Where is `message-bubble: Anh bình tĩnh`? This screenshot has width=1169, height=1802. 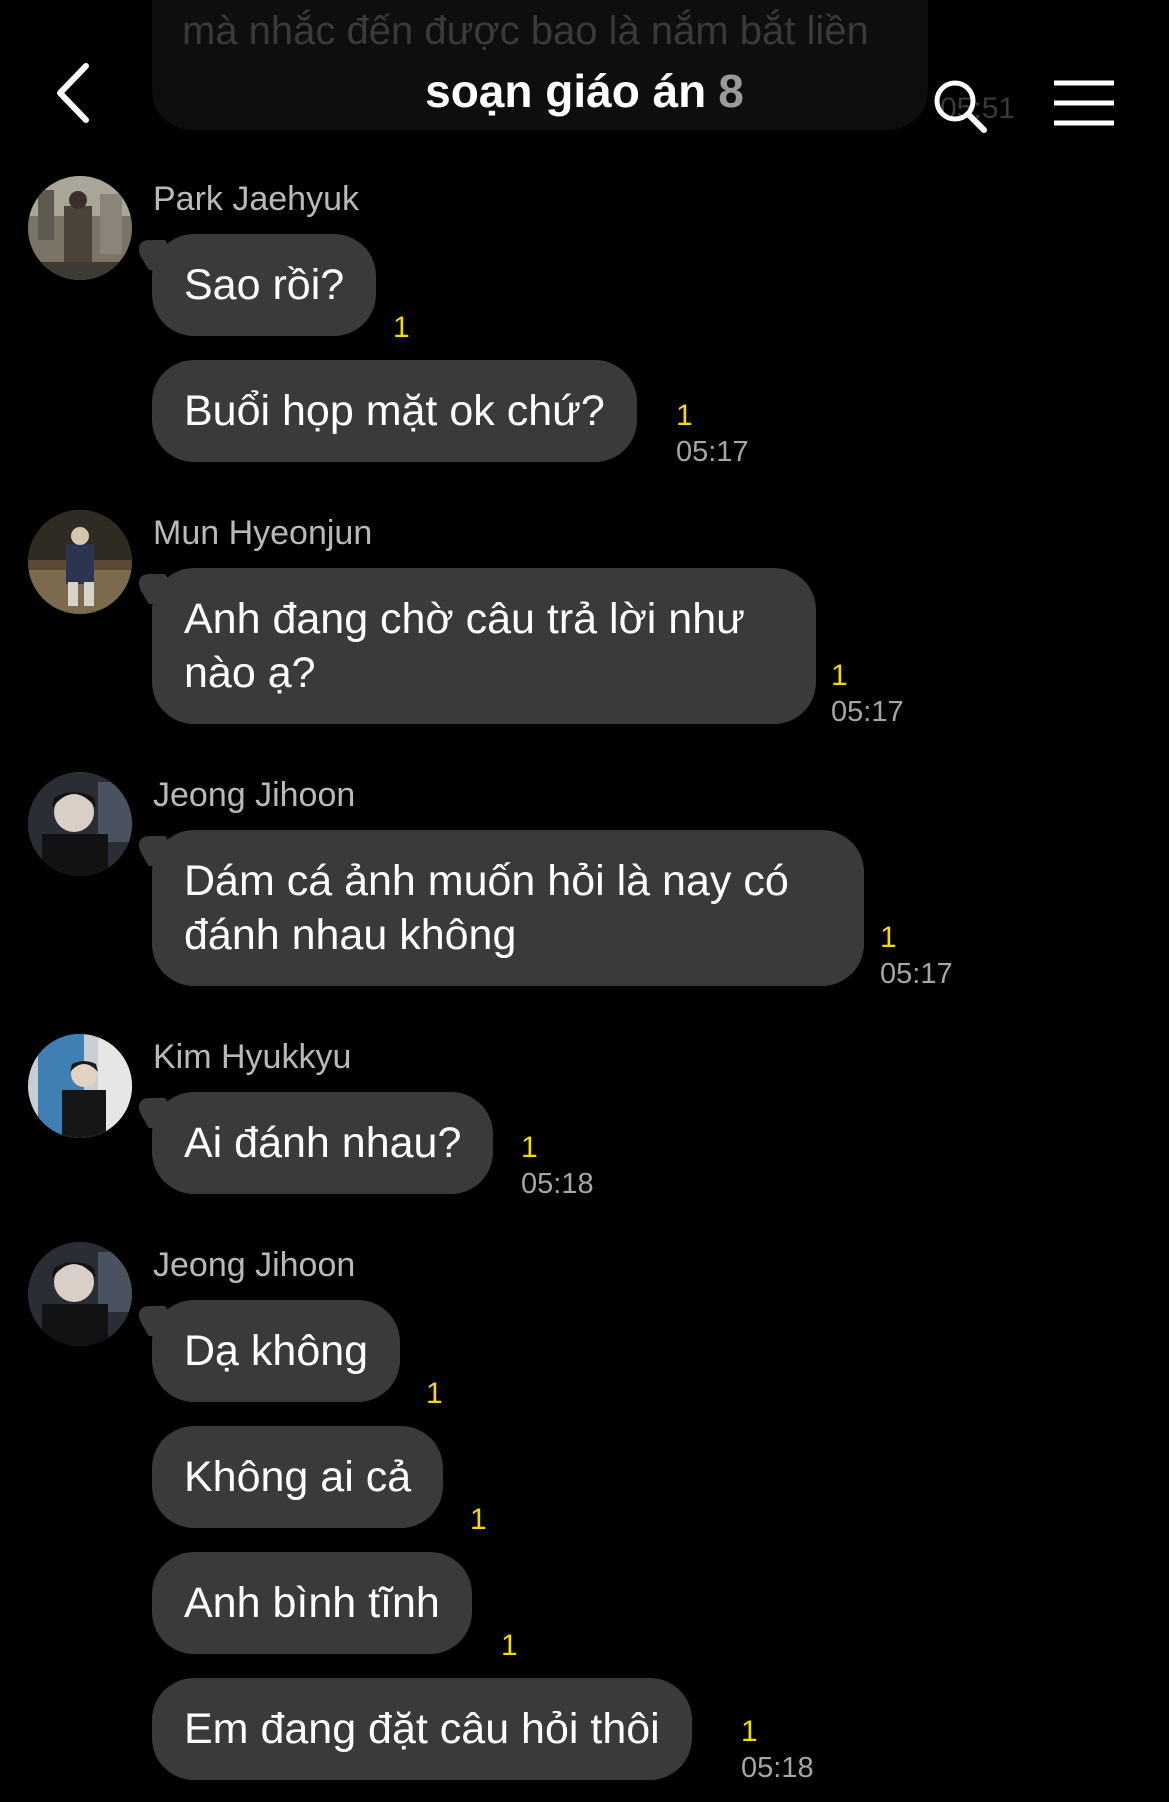
message-bubble: Anh bình tĩnh is located at coordinates (312, 1603).